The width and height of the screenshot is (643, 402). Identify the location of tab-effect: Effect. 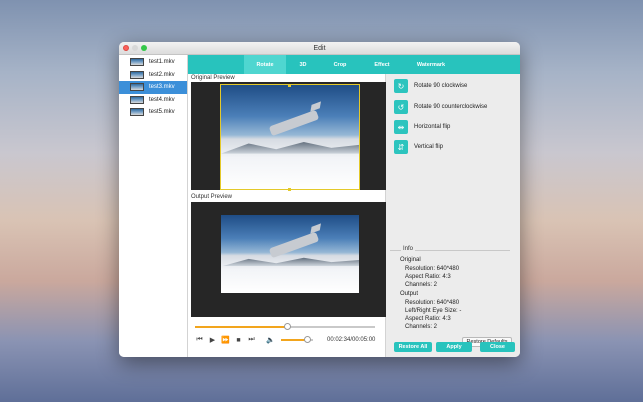
(382, 64).